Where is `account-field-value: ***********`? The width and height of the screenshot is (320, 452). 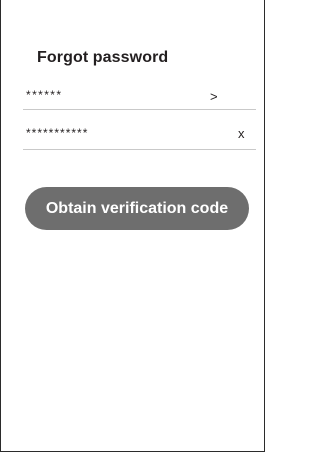
account-field-value: *********** is located at coordinates (57, 133).